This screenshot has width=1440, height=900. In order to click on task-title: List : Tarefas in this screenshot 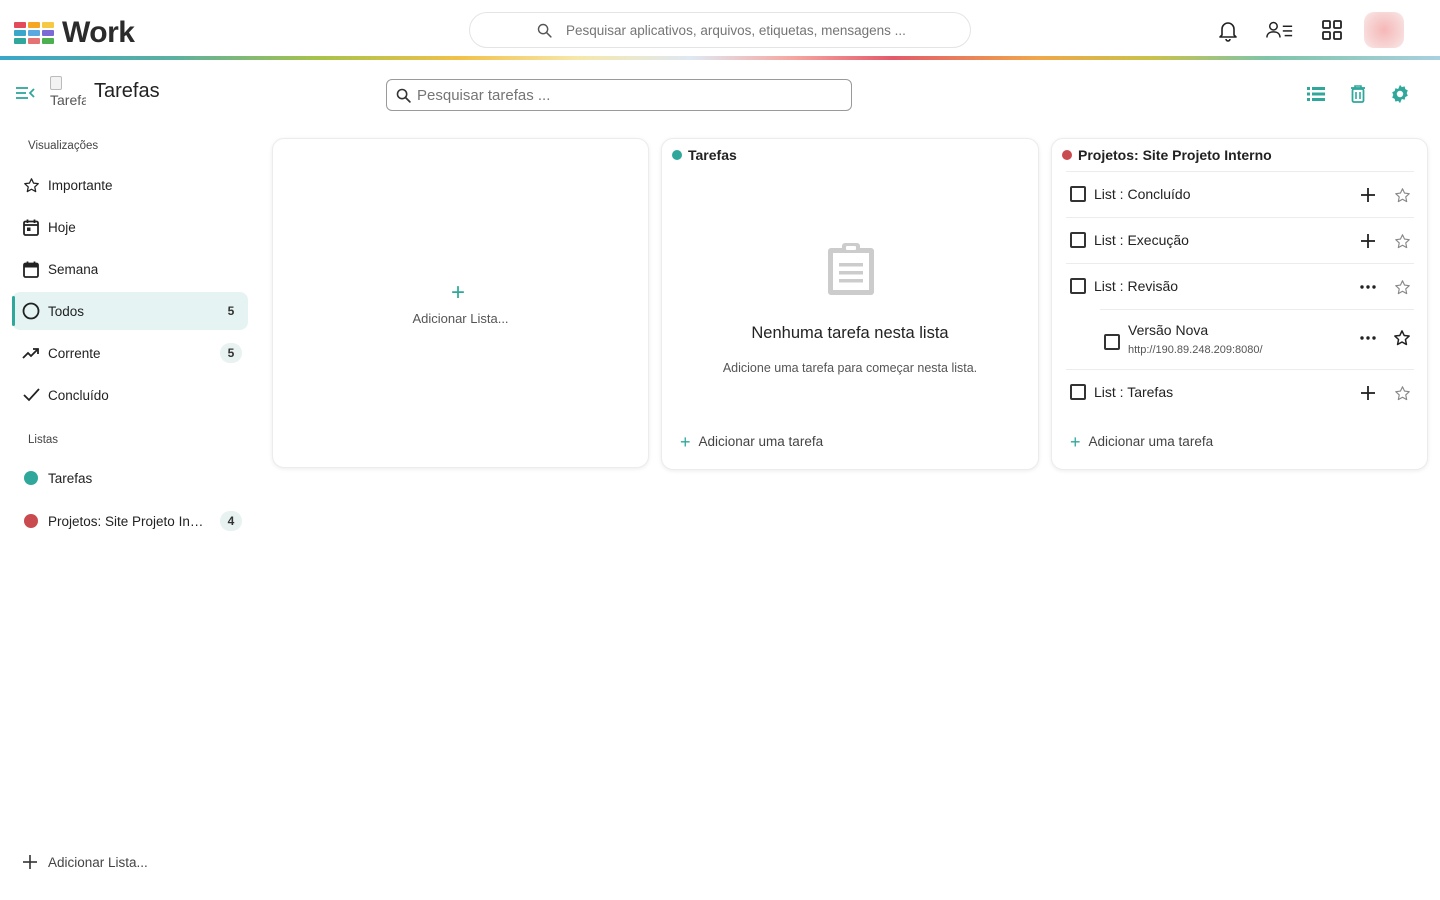, I will do `click(1134, 392)`.